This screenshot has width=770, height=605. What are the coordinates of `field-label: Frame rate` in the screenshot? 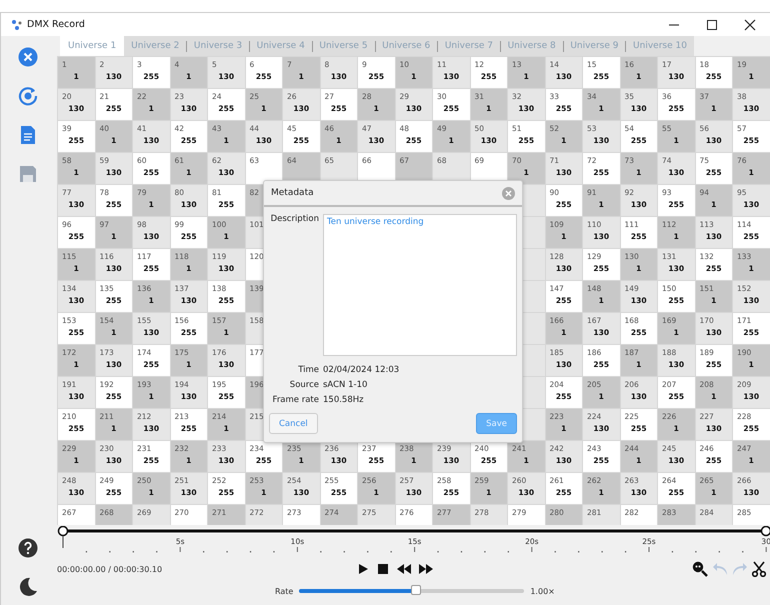 It's located at (295, 400).